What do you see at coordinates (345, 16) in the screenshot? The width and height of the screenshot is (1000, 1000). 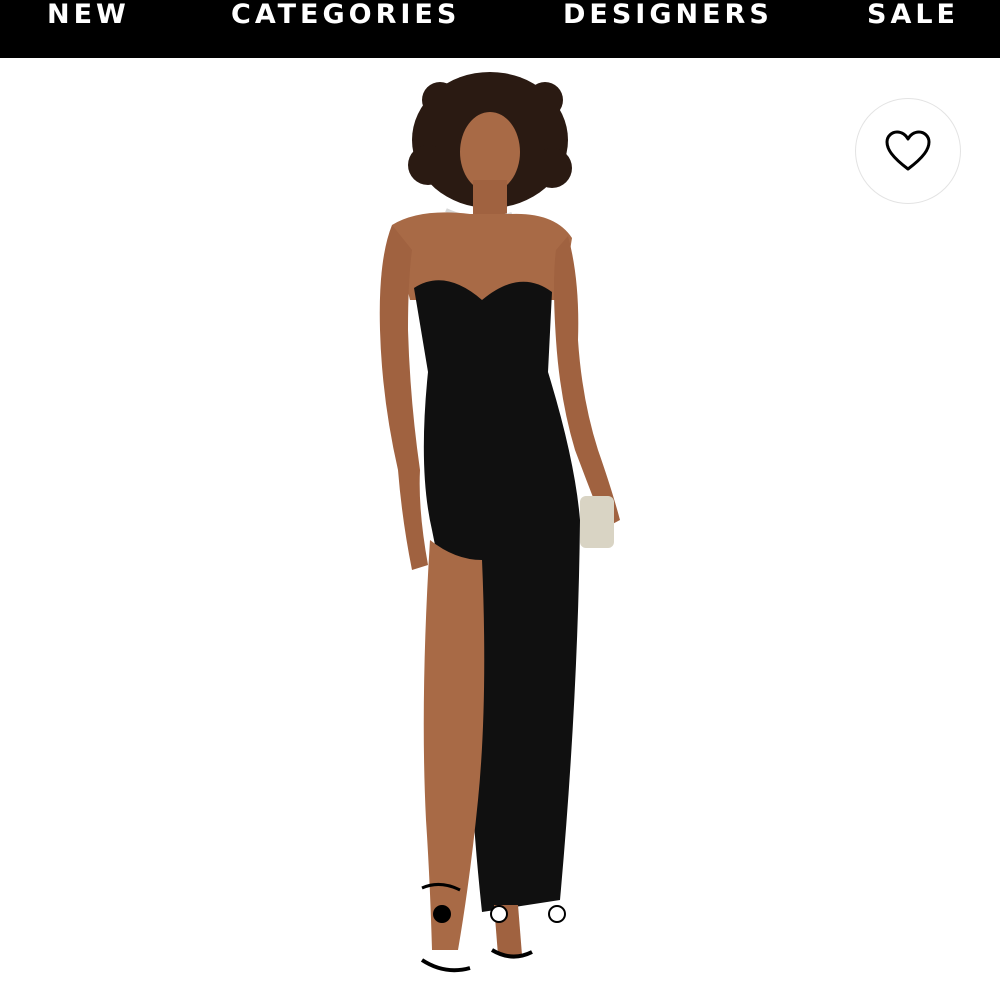 I see `nav-item-categories: CATEGORIES` at bounding box center [345, 16].